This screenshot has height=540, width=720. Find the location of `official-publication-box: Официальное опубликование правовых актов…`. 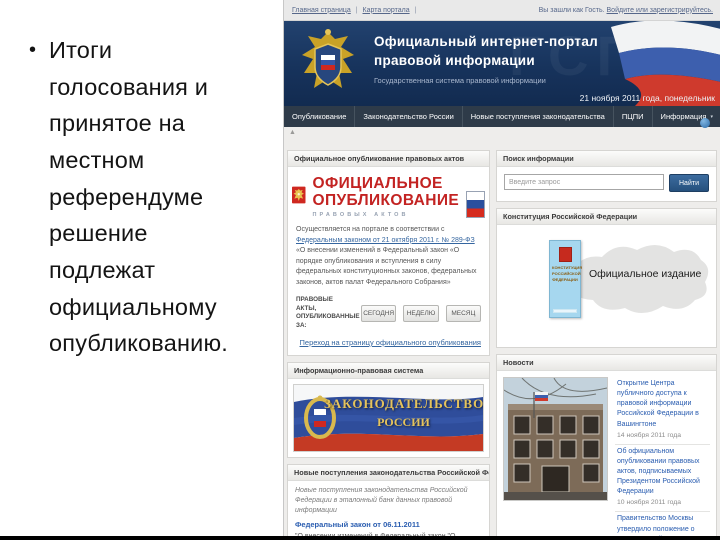

official-publication-box: Официальное опубликование правовых актов… is located at coordinates (388, 253).